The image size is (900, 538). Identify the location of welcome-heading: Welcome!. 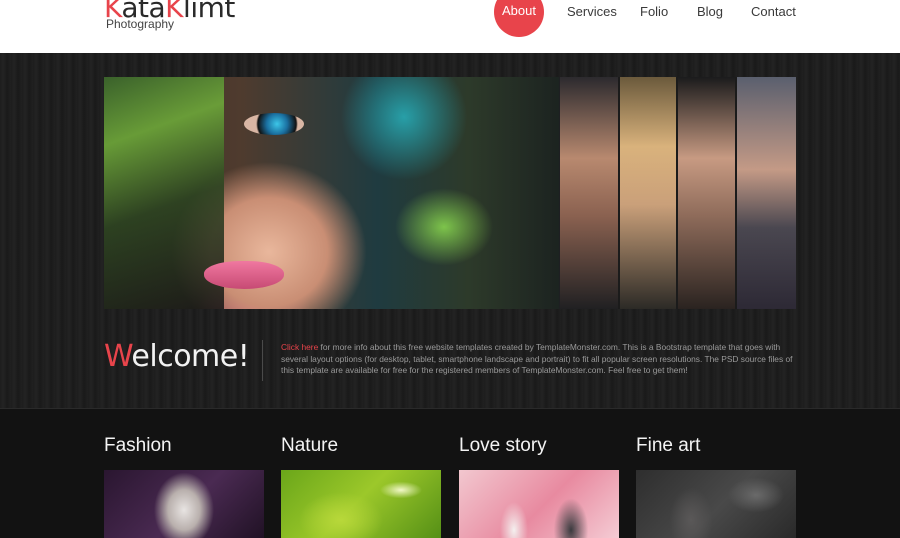
(177, 356).